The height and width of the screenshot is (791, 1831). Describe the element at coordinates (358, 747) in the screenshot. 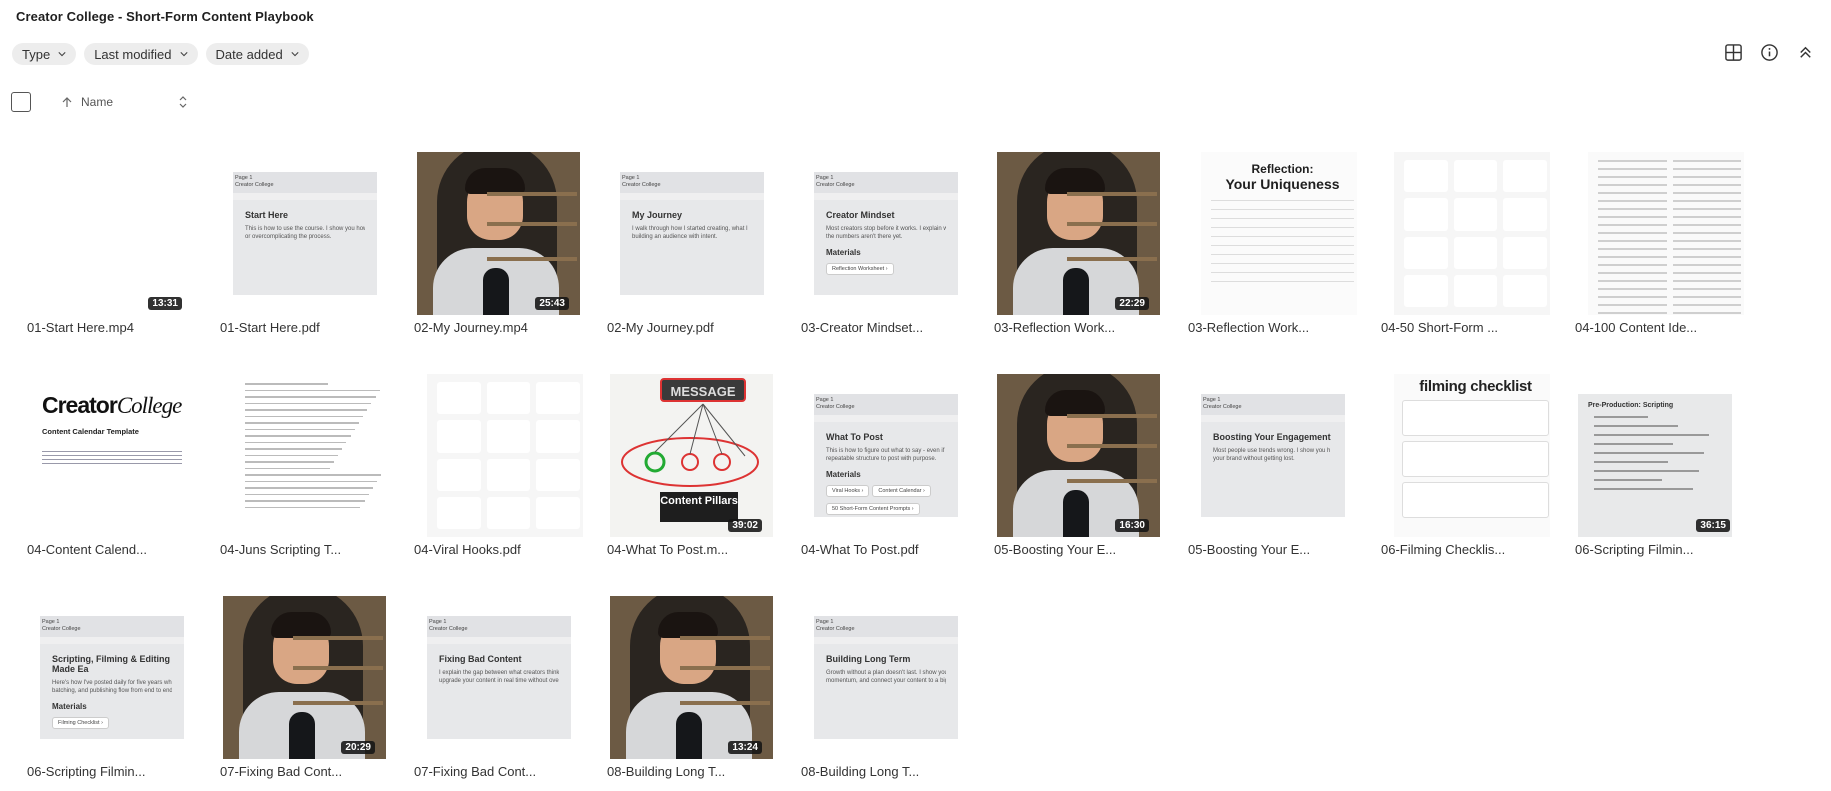

I see `duration-badge: 20:29` at that location.